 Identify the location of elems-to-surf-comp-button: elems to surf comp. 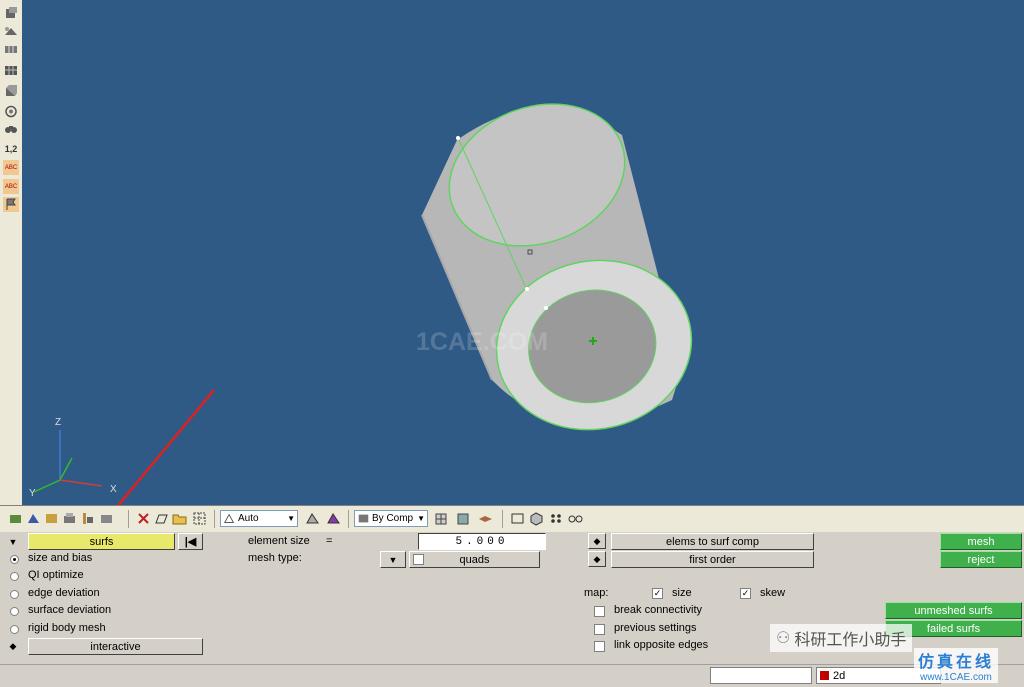
(712, 541).